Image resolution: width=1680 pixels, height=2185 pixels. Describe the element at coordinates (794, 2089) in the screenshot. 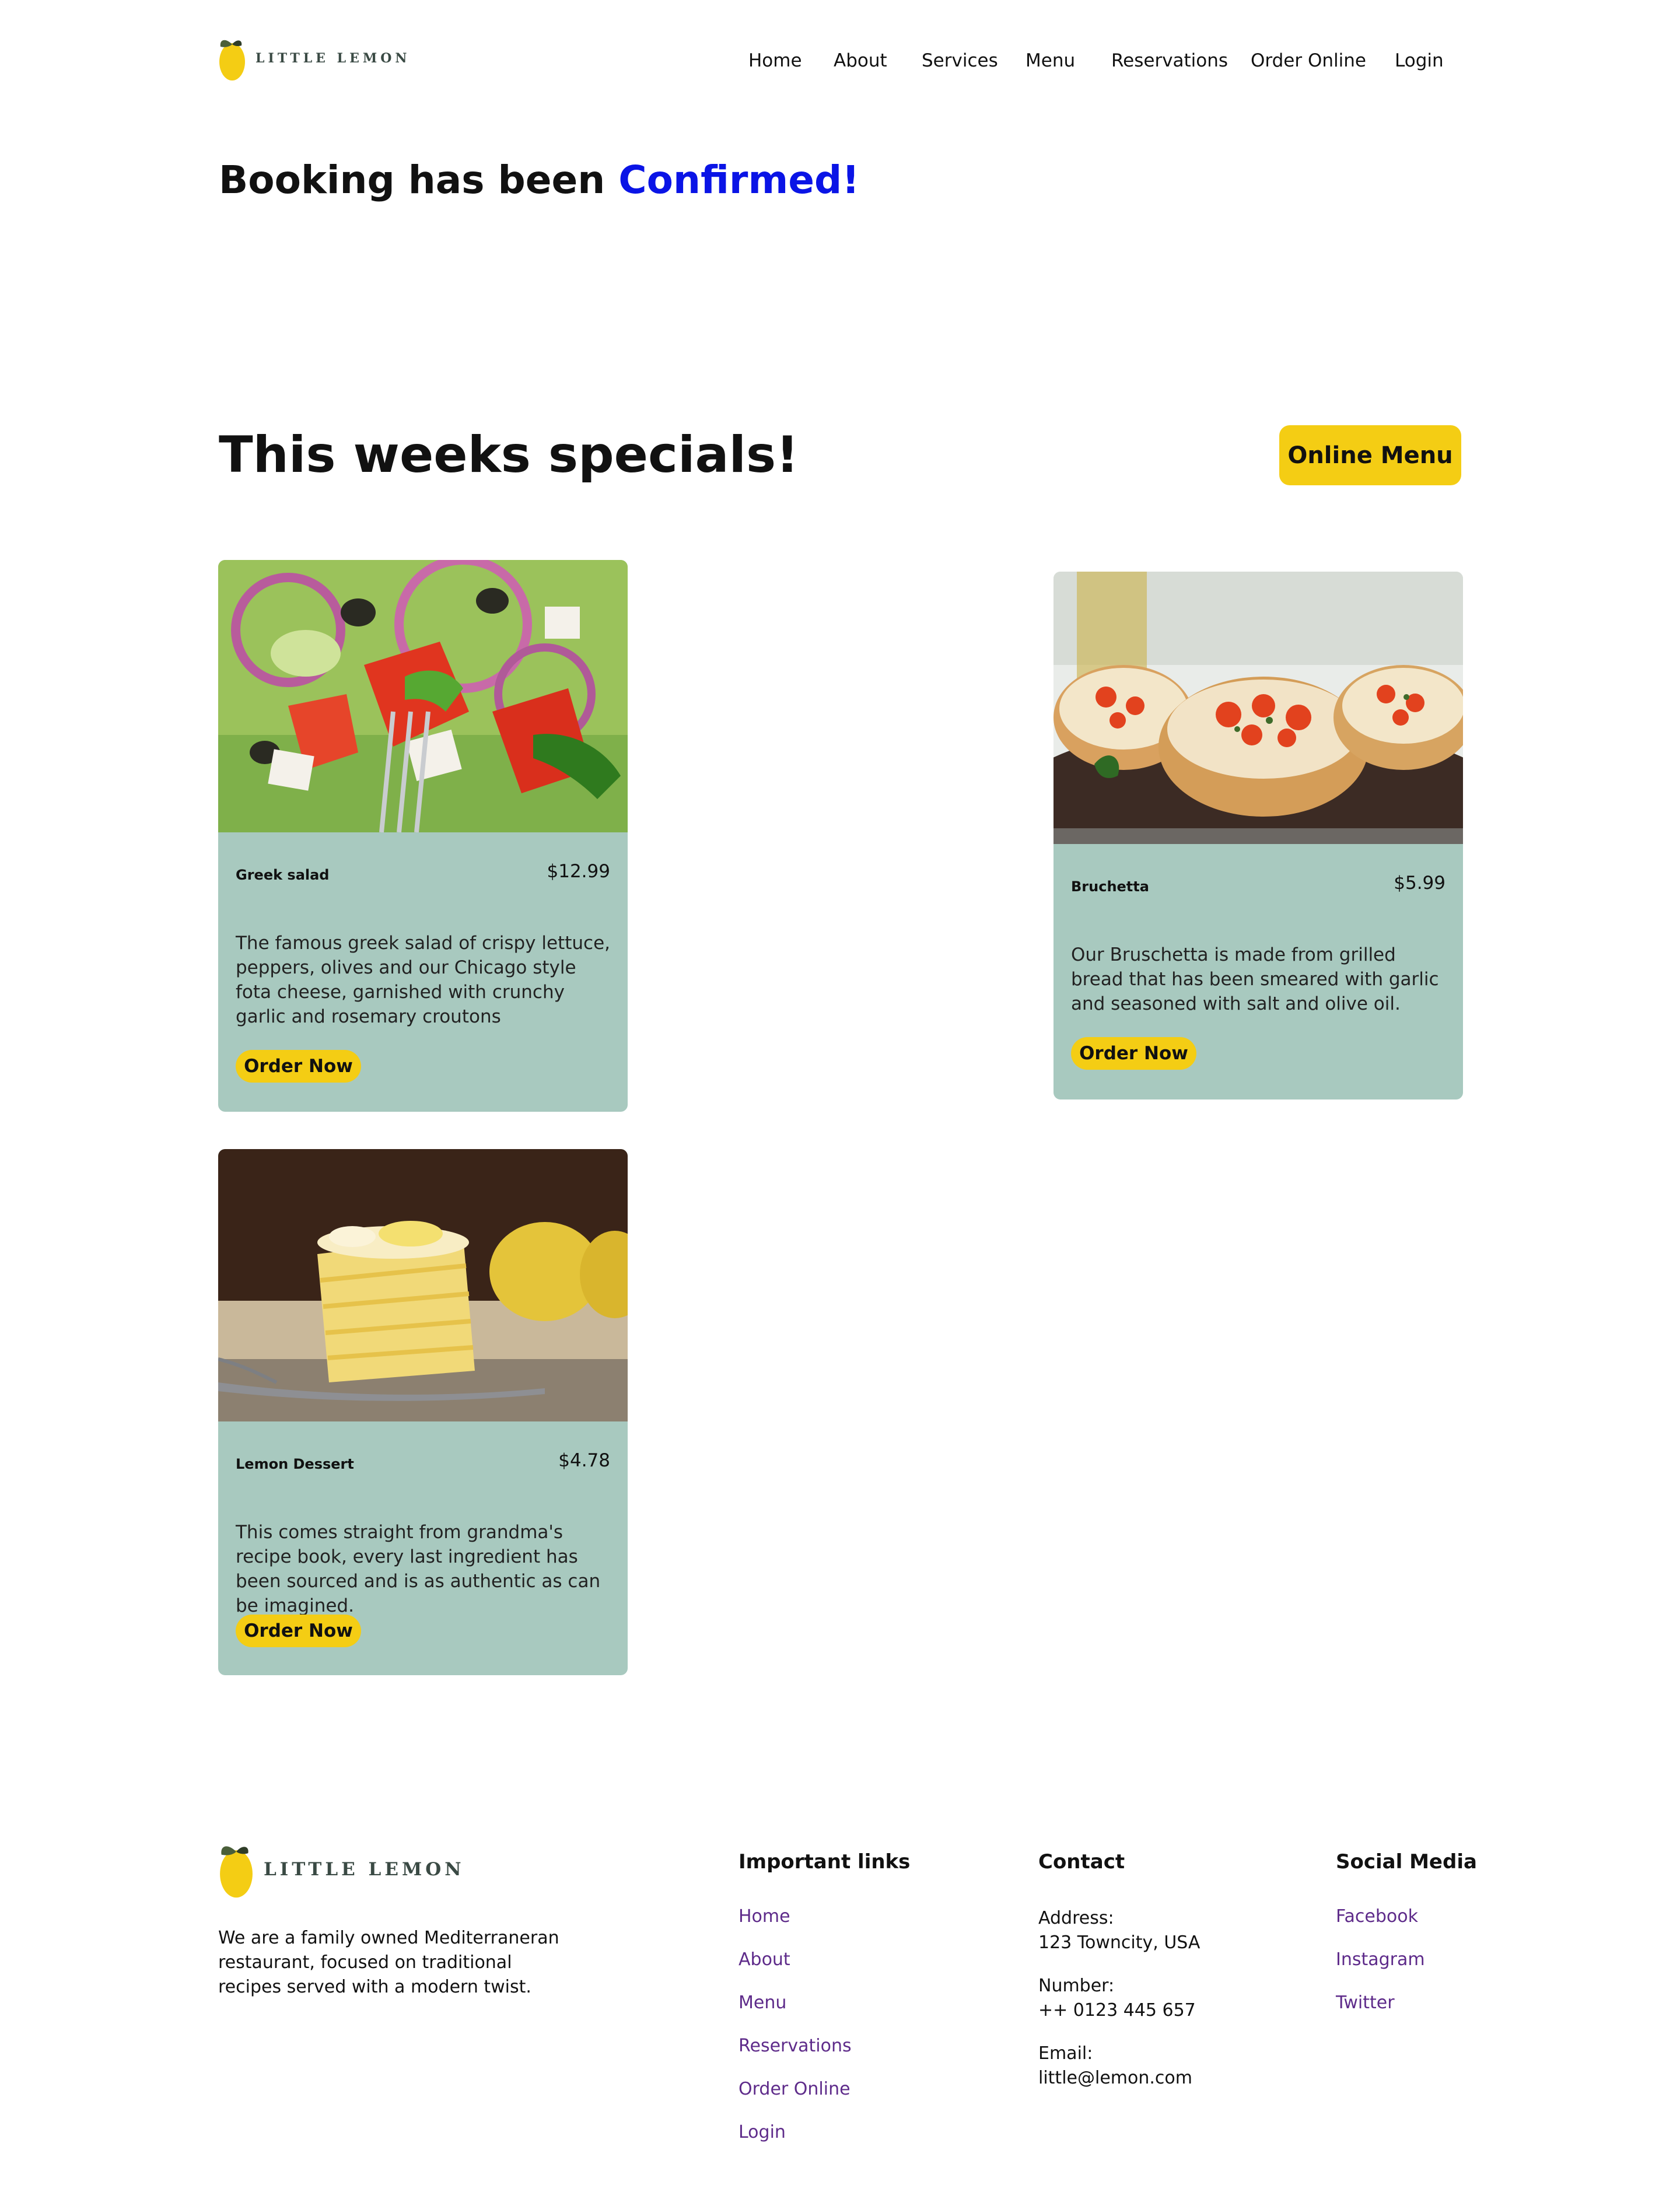

I see `footer-link-order-online: Order Online` at that location.